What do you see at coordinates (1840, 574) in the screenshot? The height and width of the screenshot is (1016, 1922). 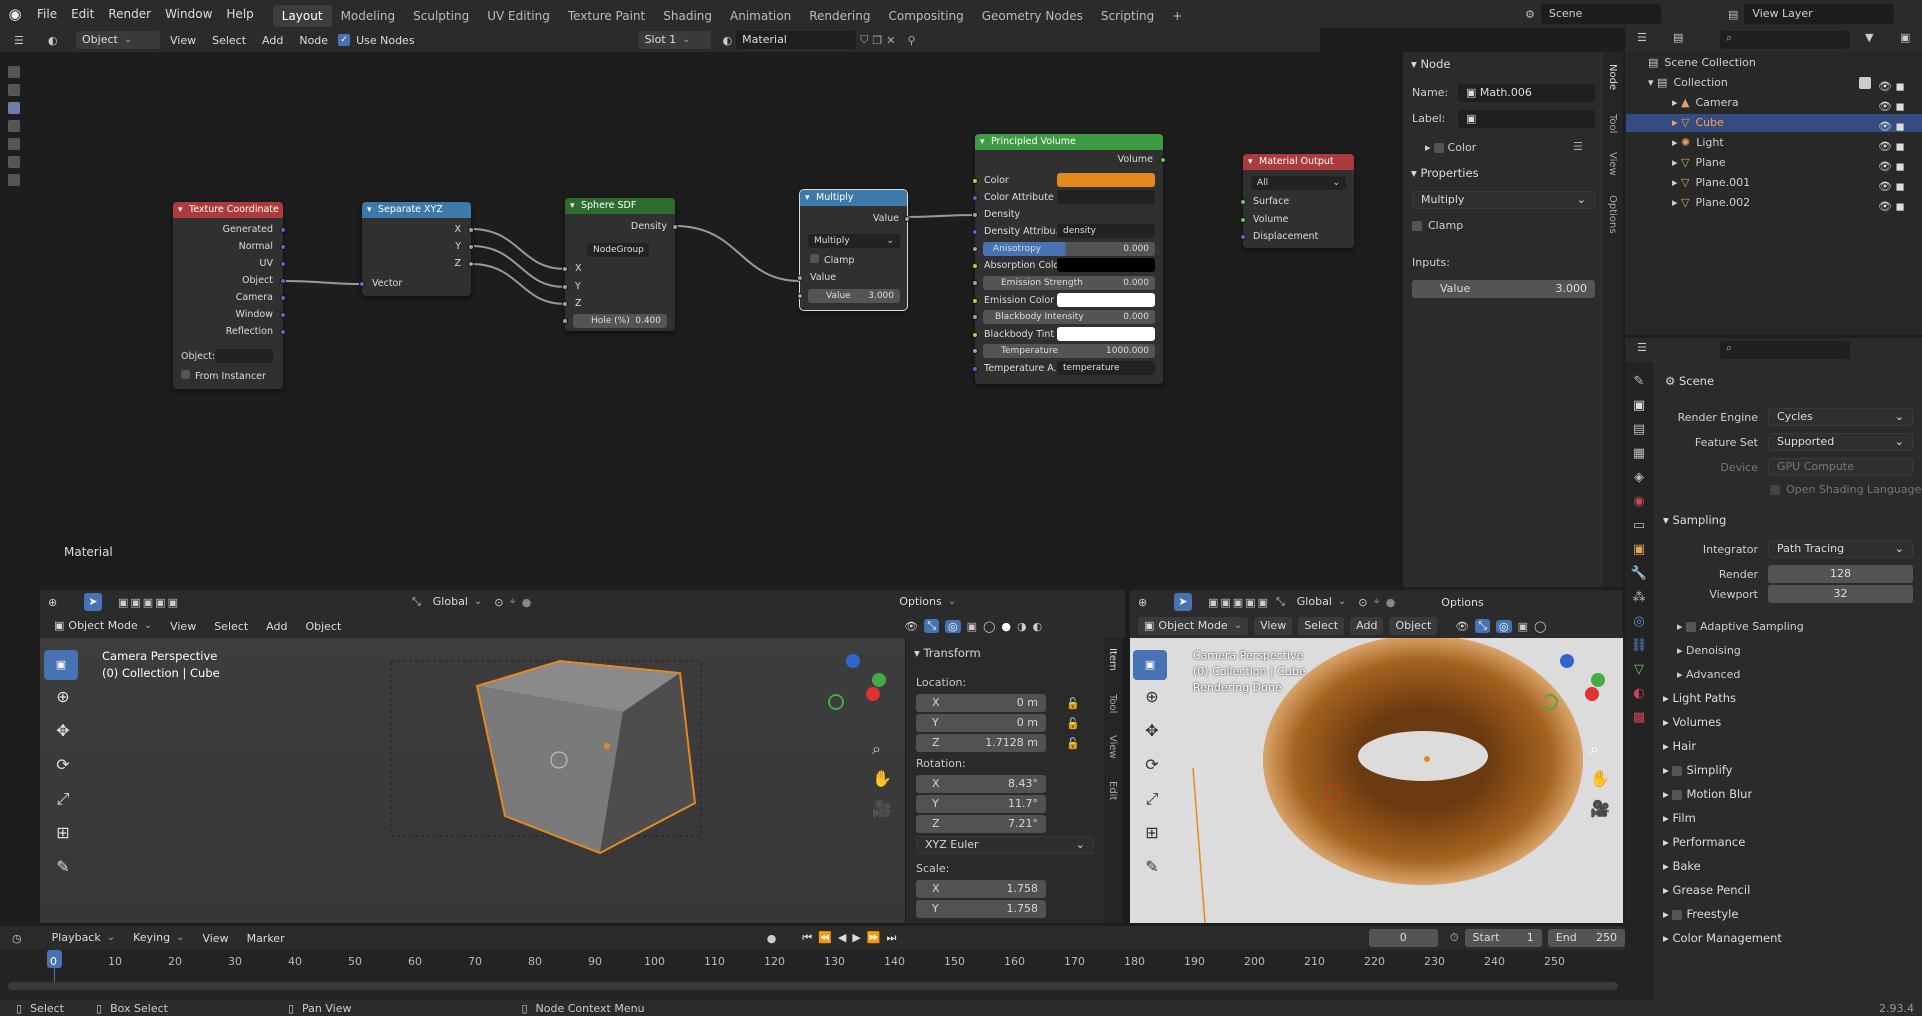 I see `render-samples-field: 128` at bounding box center [1840, 574].